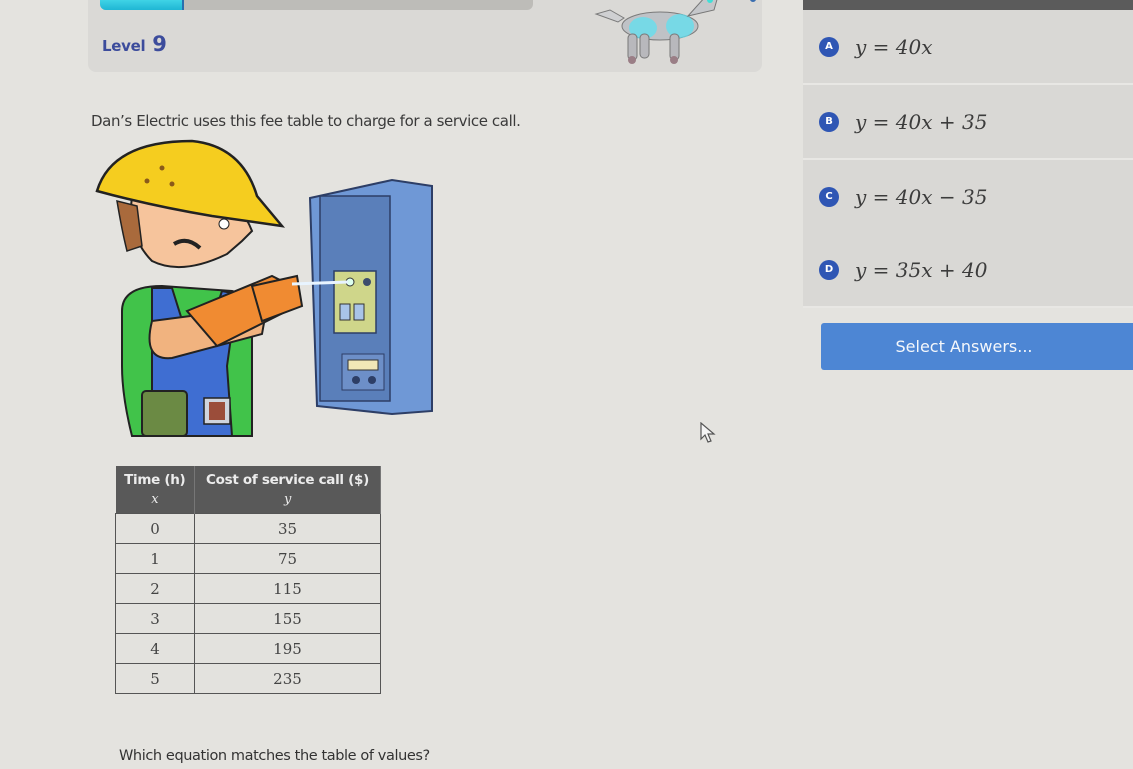  I want to click on answer-letter-badge: B, so click(829, 121).